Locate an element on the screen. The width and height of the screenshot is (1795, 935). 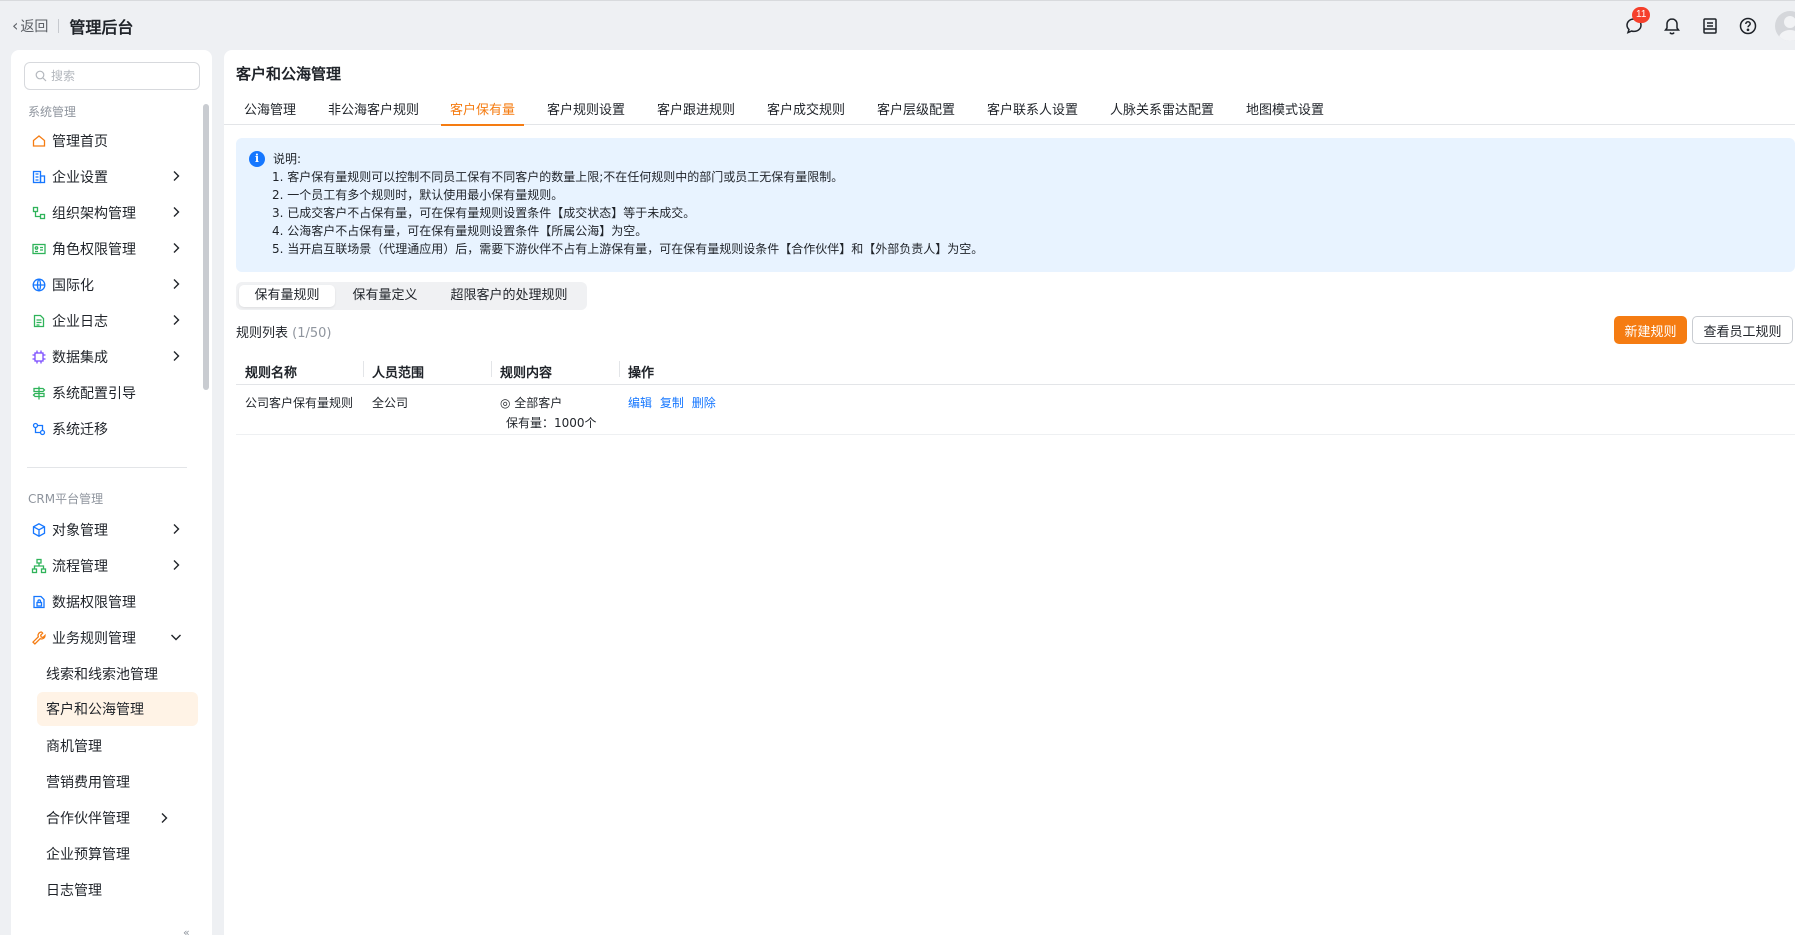
org-icon is located at coordinates (39, 213).